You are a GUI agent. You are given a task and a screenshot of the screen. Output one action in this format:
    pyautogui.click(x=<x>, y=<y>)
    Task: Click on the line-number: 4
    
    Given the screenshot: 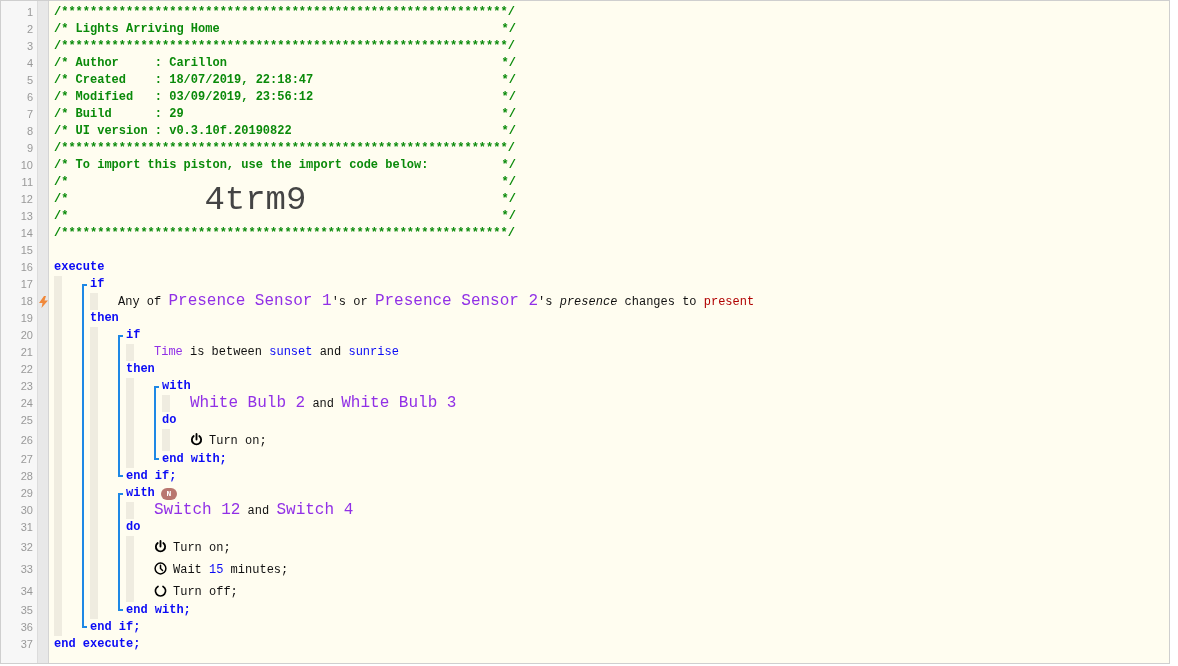 What is the action you would take?
    pyautogui.click(x=29, y=63)
    